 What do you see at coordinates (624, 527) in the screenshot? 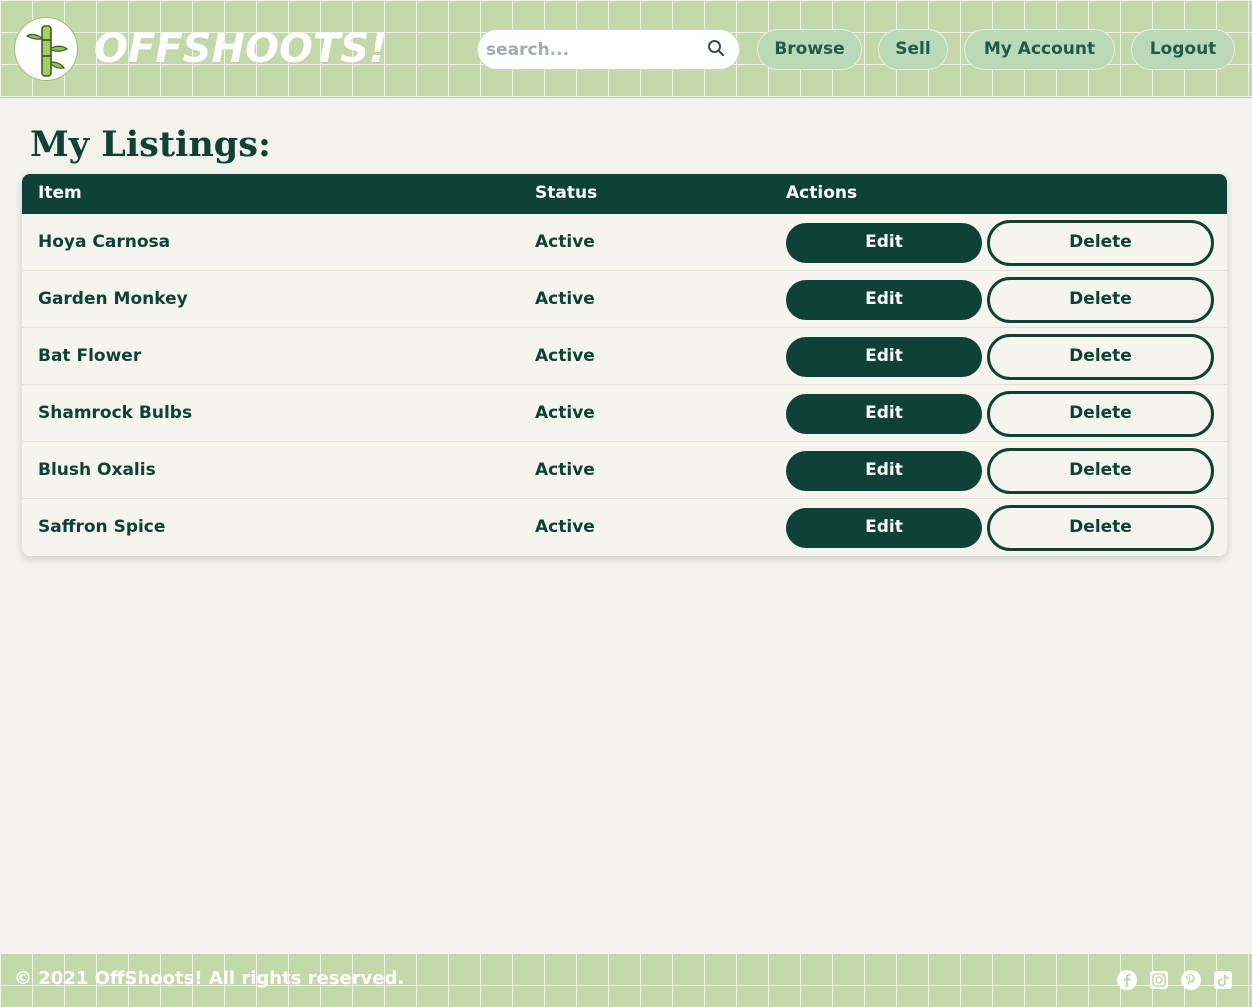
I see `table-row: Saffron Spice Active Edit Delete` at bounding box center [624, 527].